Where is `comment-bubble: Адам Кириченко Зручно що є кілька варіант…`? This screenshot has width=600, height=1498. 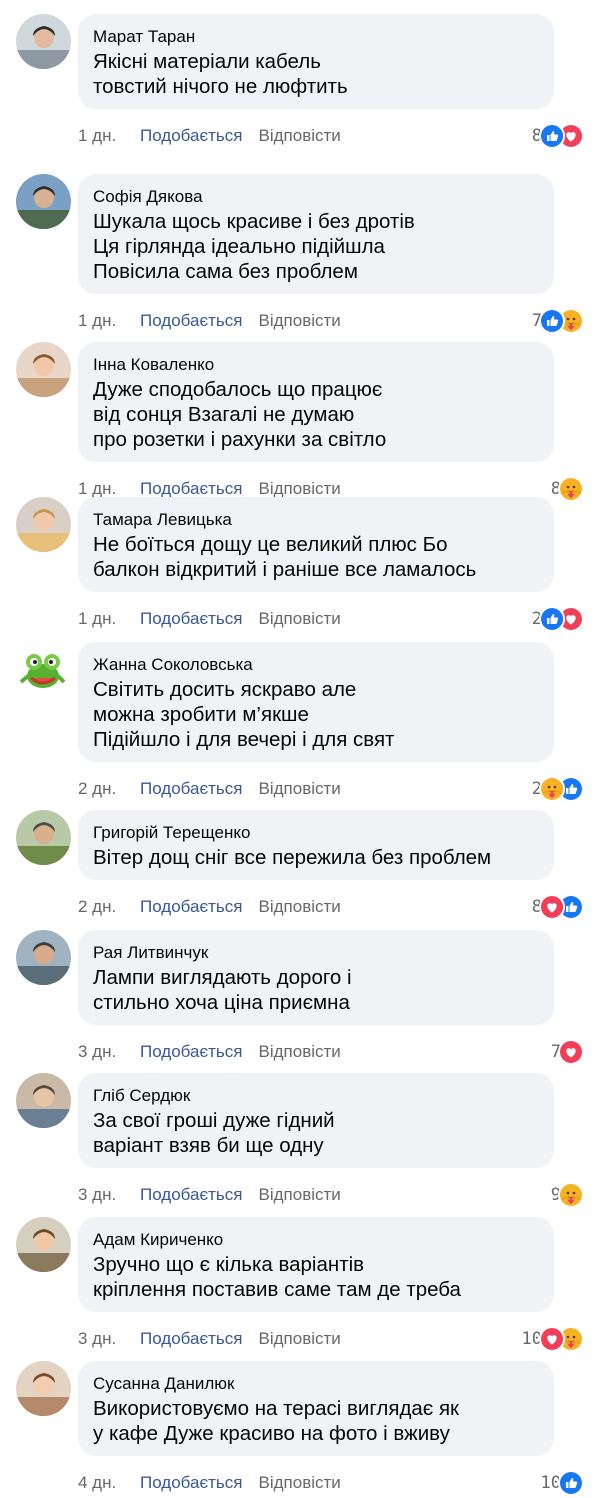 comment-bubble: Адам Кириченко Зручно що є кілька варіант… is located at coordinates (316, 1264).